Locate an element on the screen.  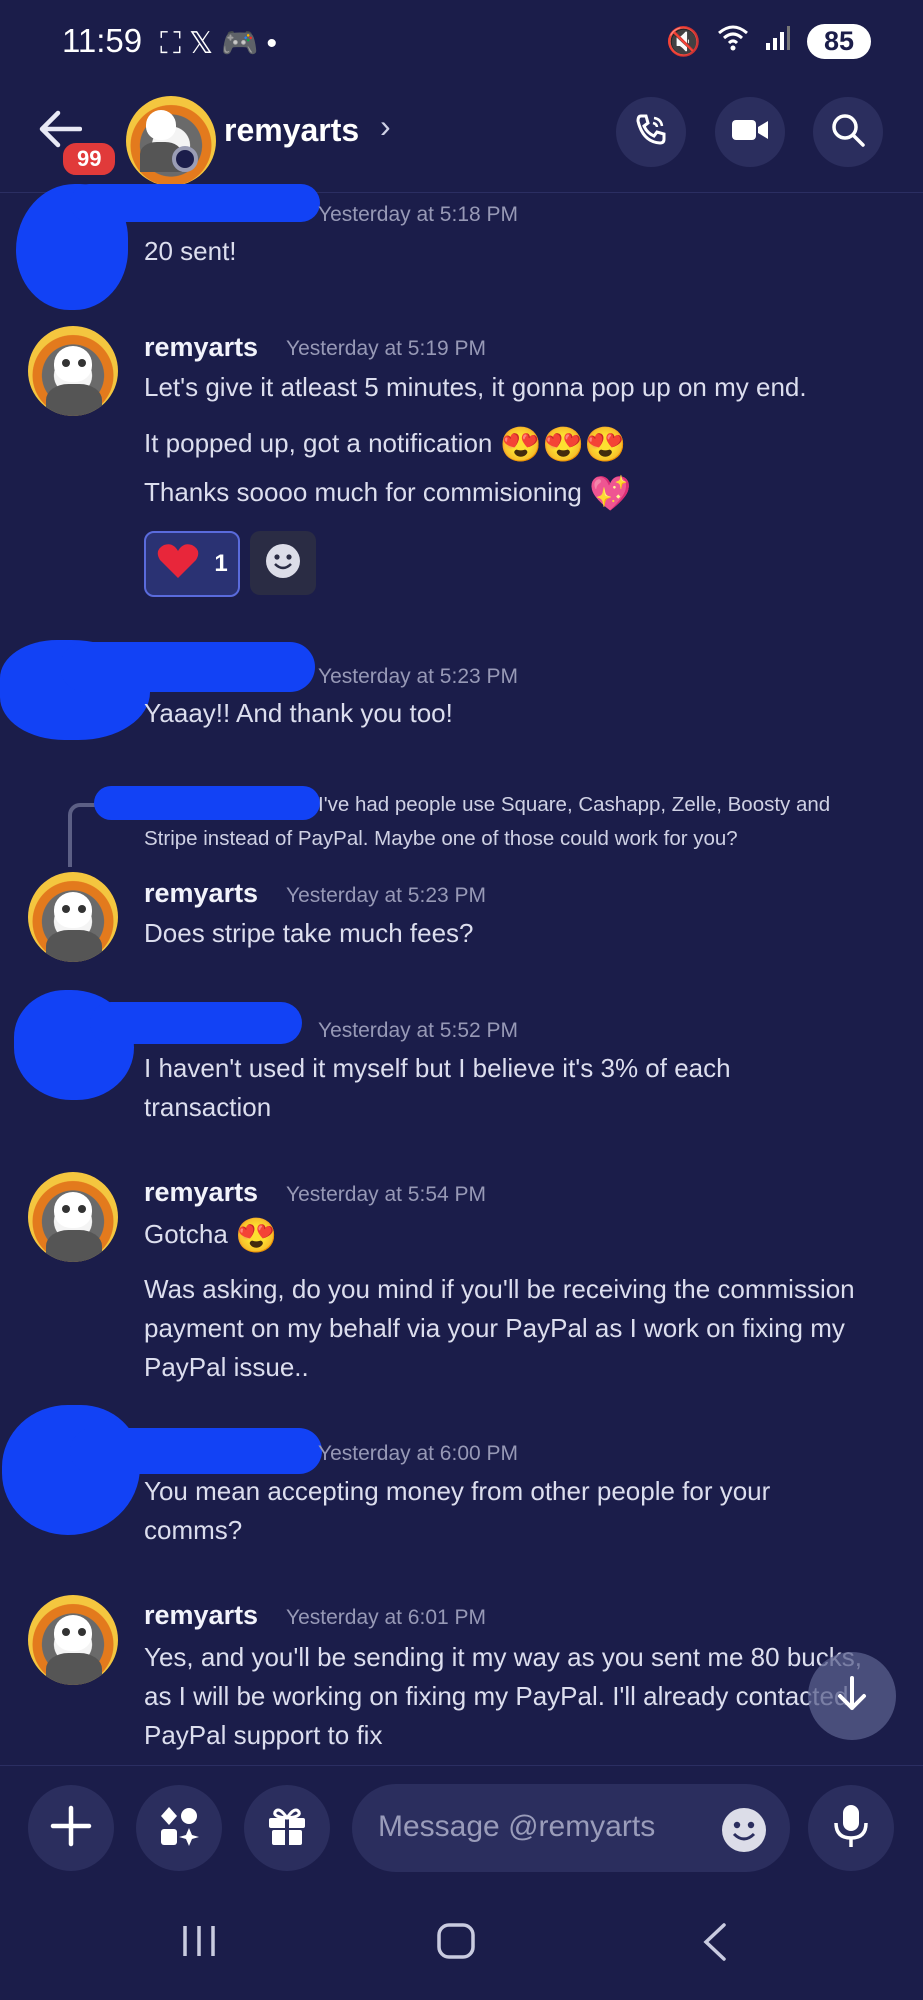
reaction-heart-button: 1 is located at coordinates (192, 564).